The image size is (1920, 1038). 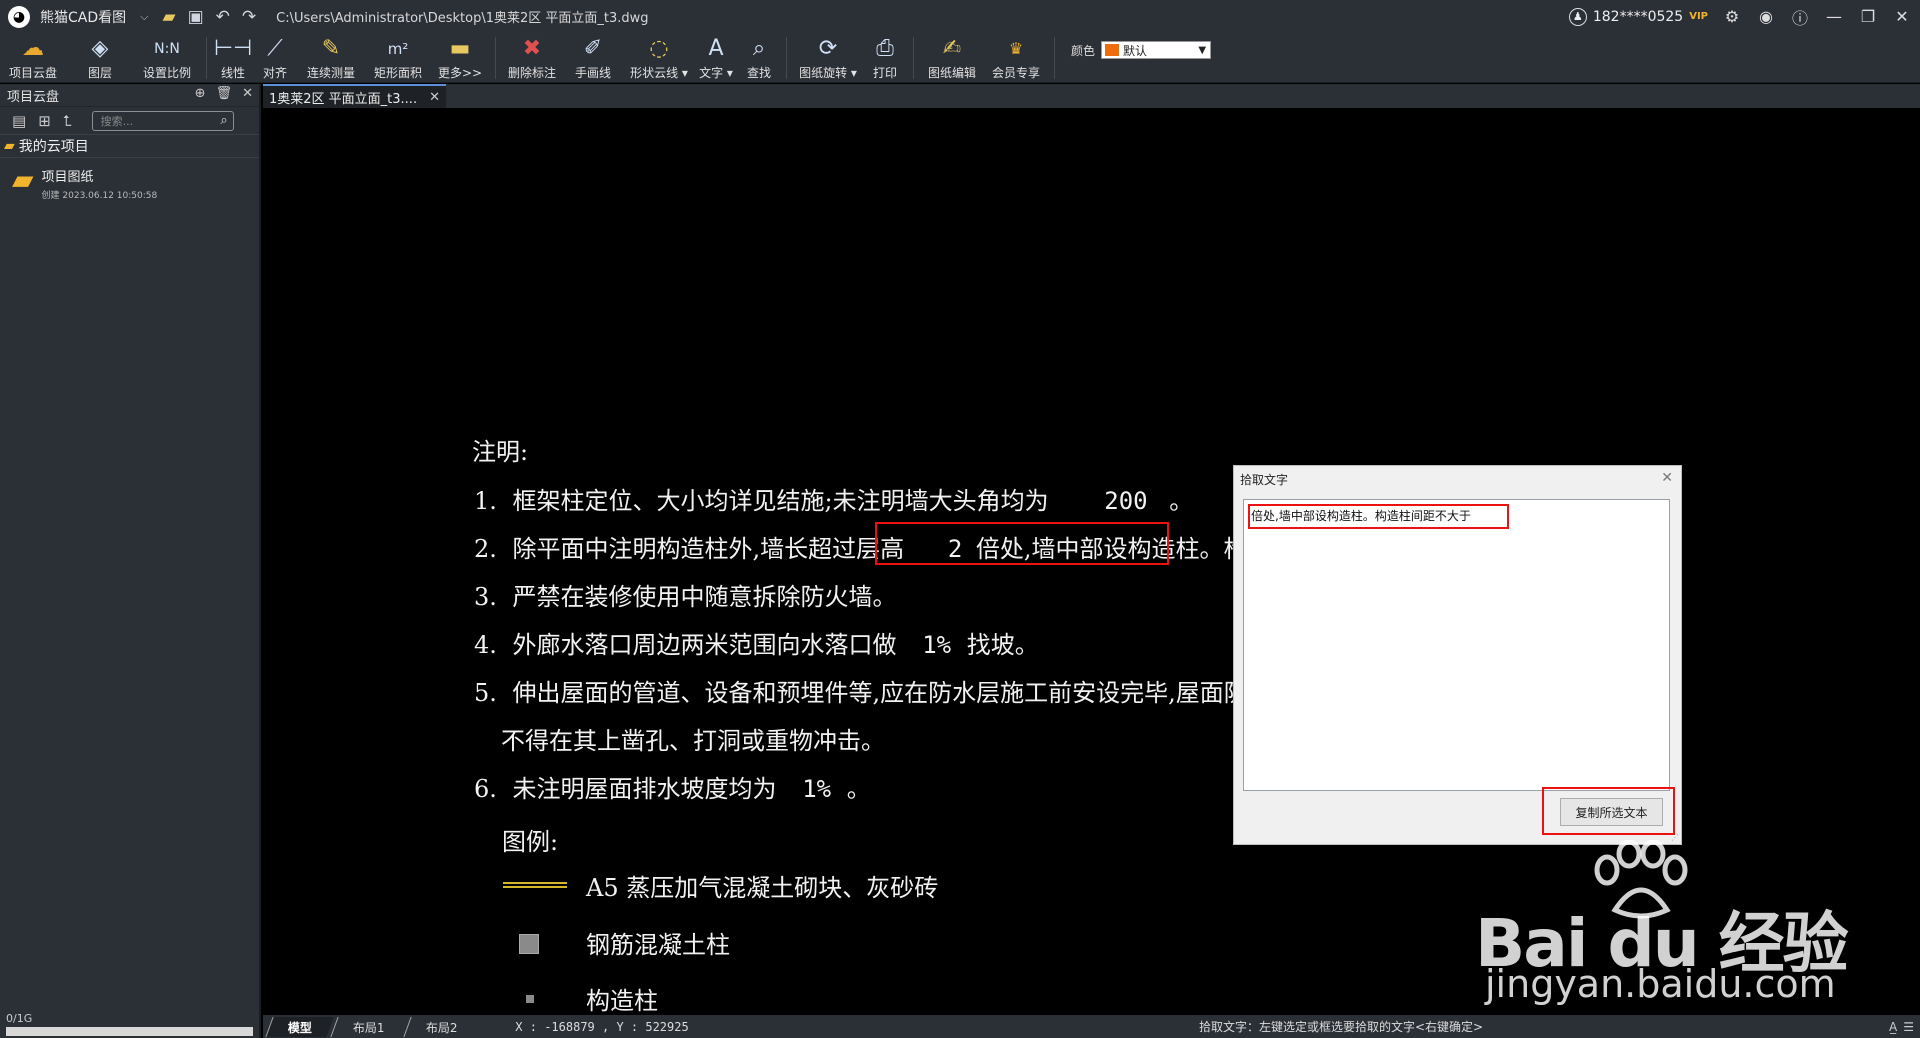 I want to click on search-icon: ⌕, so click(x=223, y=121).